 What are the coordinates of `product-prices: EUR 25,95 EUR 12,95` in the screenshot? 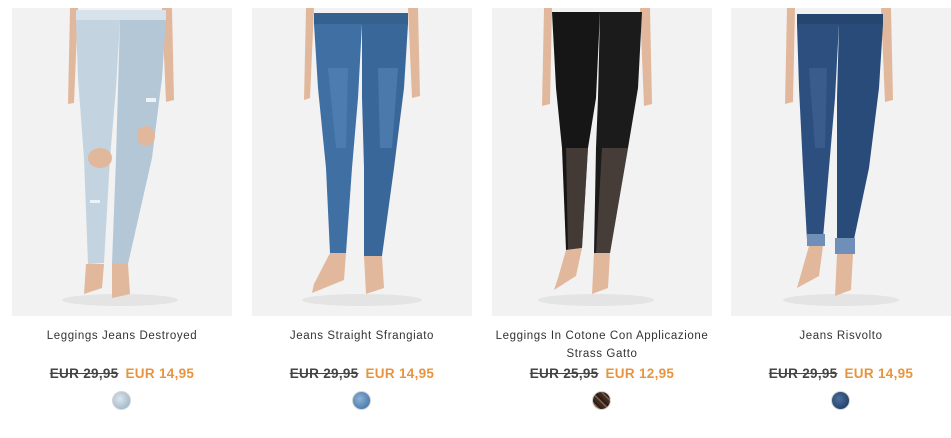 It's located at (602, 373).